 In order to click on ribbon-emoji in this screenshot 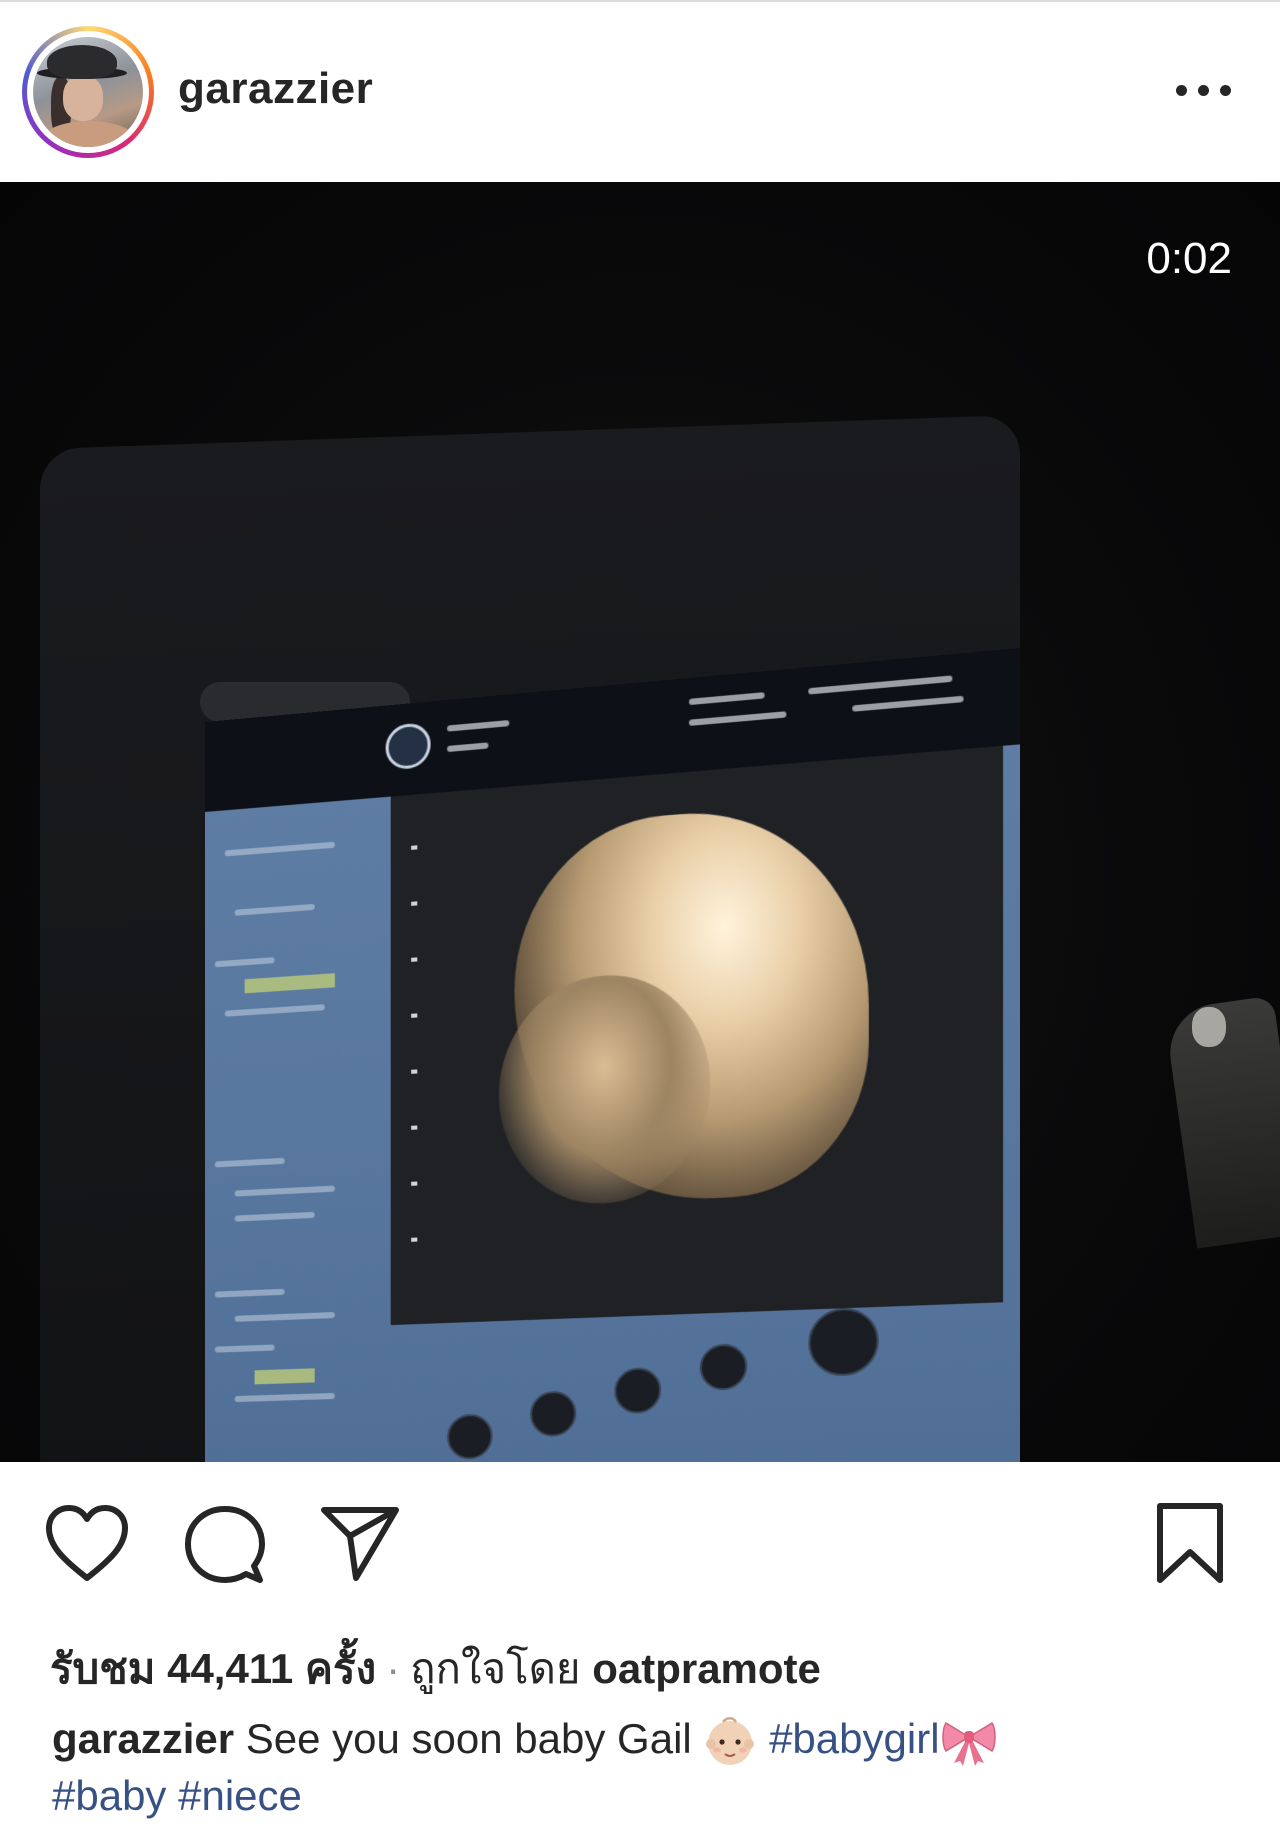, I will do `click(969, 1742)`.